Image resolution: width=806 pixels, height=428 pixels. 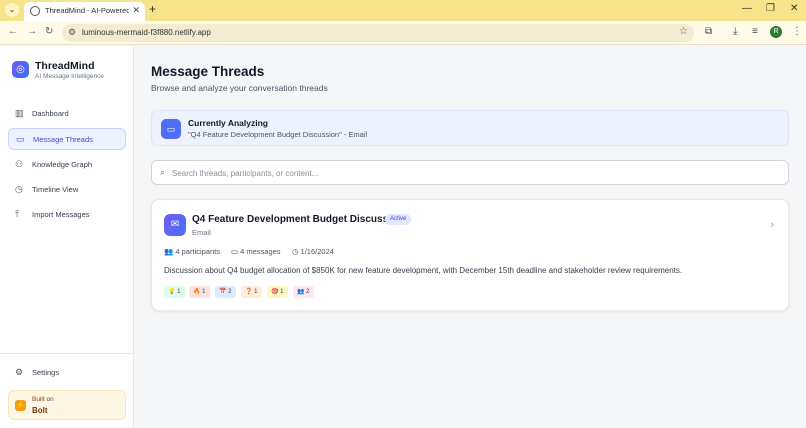 I want to click on sidebar-item-label: Knowledge Graph, so click(x=62, y=164).